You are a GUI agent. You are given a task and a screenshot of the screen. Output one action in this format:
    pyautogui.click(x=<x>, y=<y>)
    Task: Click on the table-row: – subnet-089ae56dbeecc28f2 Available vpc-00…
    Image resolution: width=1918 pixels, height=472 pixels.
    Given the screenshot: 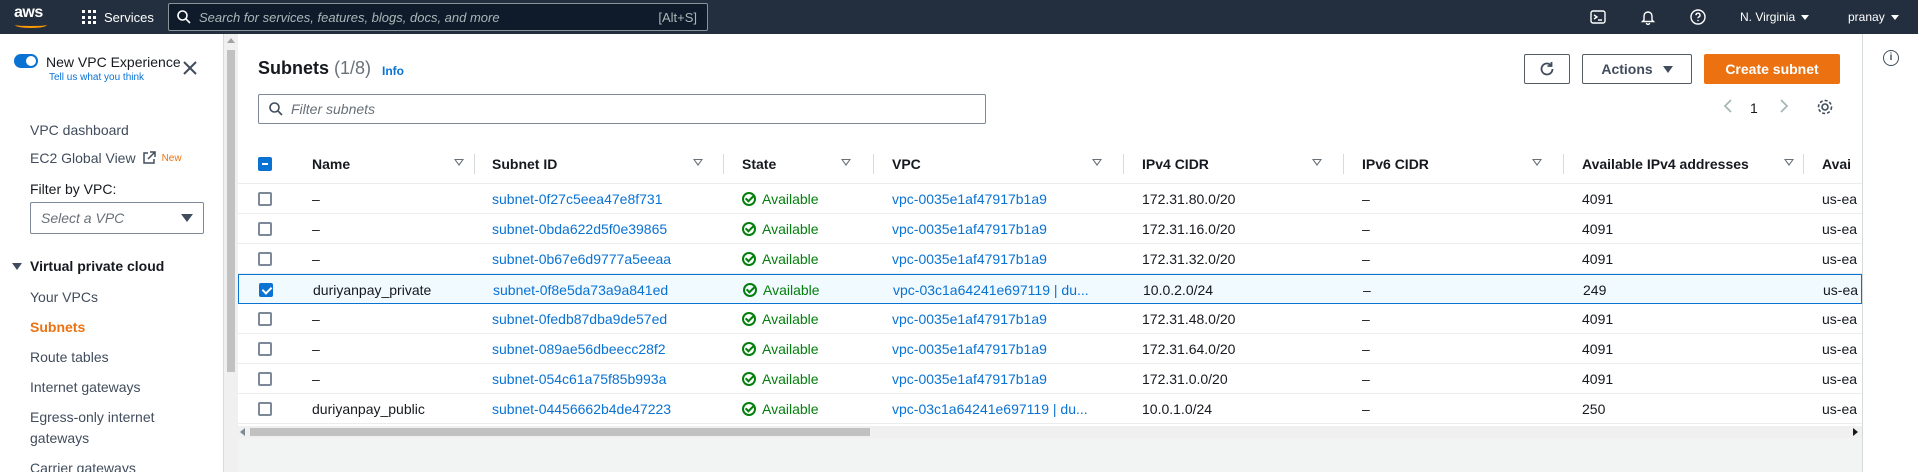 What is the action you would take?
    pyautogui.click(x=1050, y=349)
    